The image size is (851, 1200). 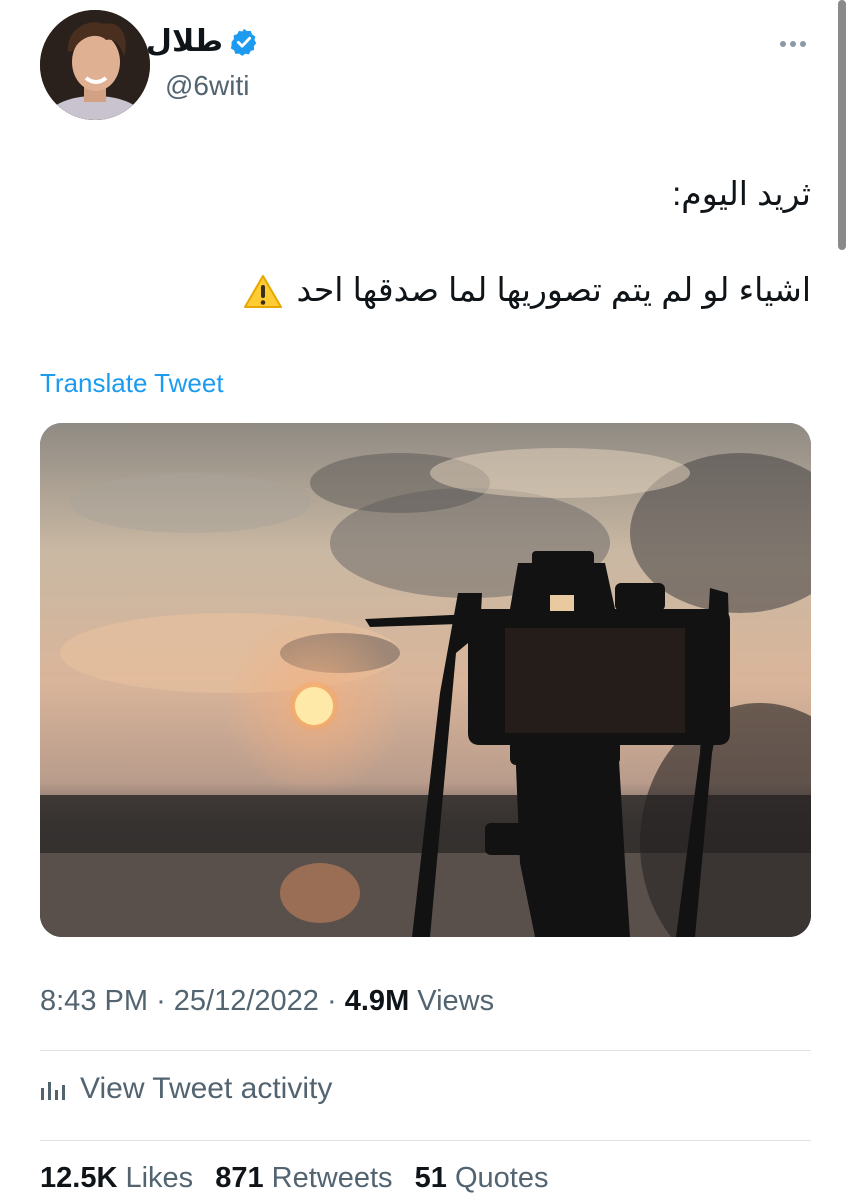 I want to click on tweet-timestamp-views: 8:43 PM · 25/12/2022 · 4.9M Views, so click(x=267, y=1001).